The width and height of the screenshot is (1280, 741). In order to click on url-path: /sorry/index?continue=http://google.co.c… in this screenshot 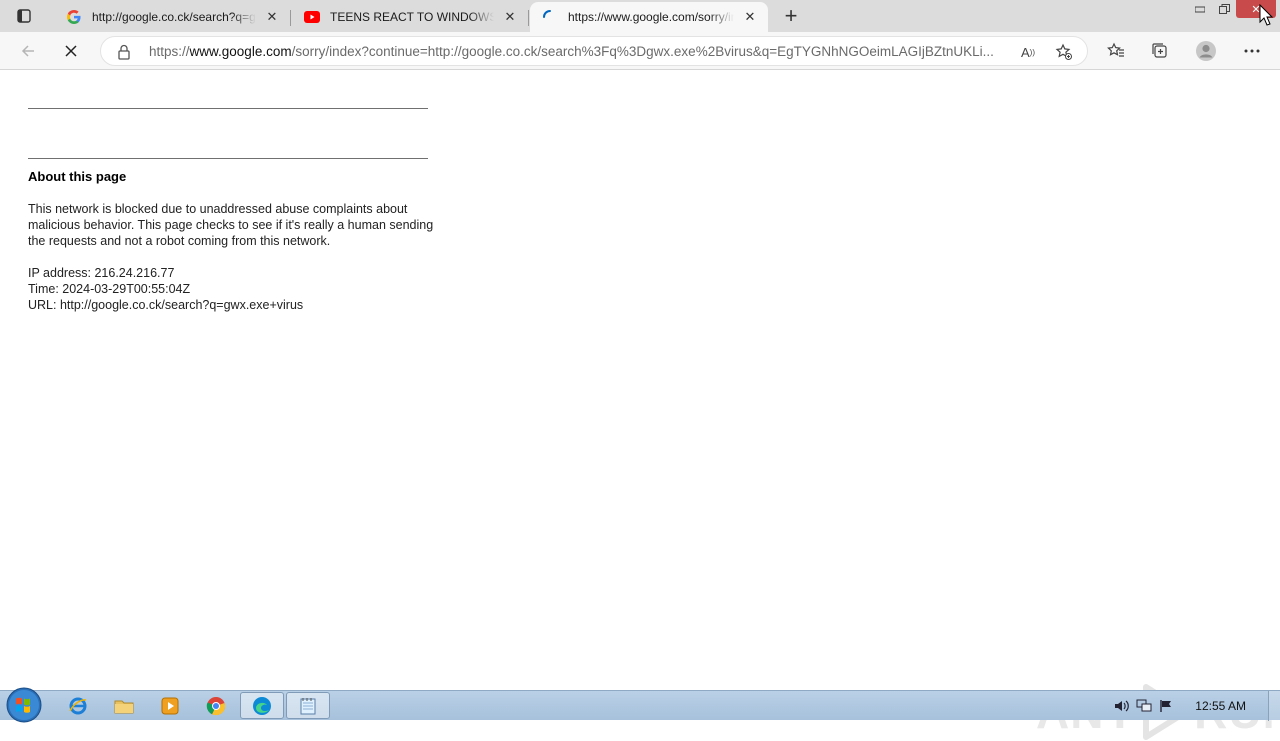, I will do `click(642, 51)`.